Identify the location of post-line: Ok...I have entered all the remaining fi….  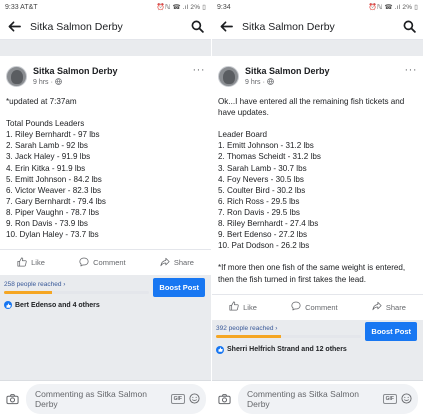
(311, 107).